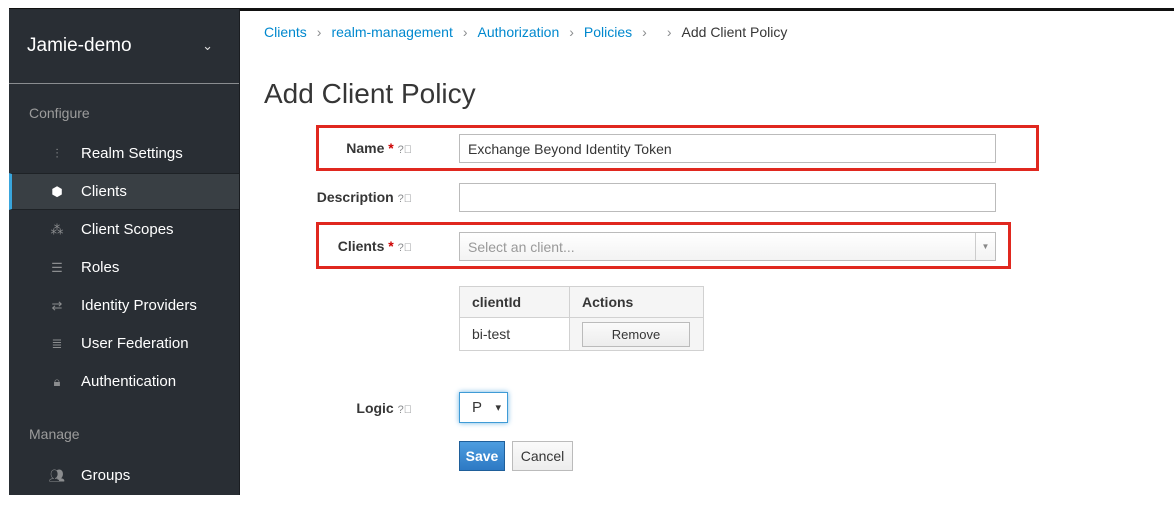 The image size is (1174, 527). Describe the element at coordinates (727, 246) in the screenshot. I see `clients-select: Select an client... ▼` at that location.